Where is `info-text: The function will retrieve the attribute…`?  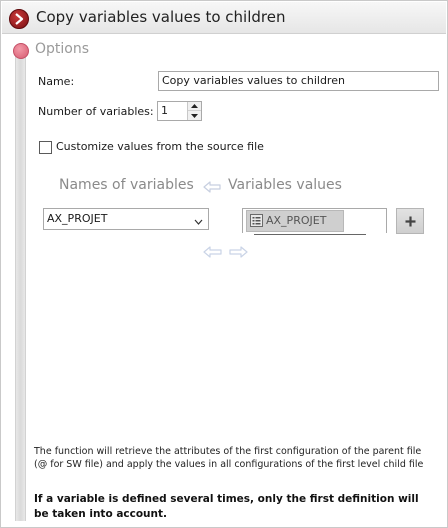 info-text: The function will retrieve the attribute… is located at coordinates (229, 458).